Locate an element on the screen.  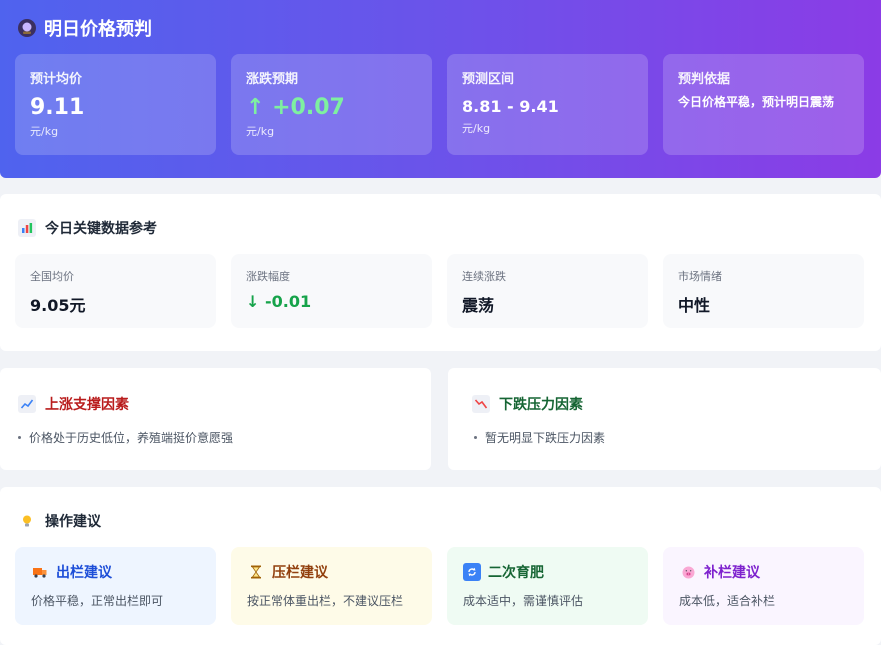
forecast-basis-note: 今日价格平稳，预计明日震荡 is located at coordinates (756, 102).